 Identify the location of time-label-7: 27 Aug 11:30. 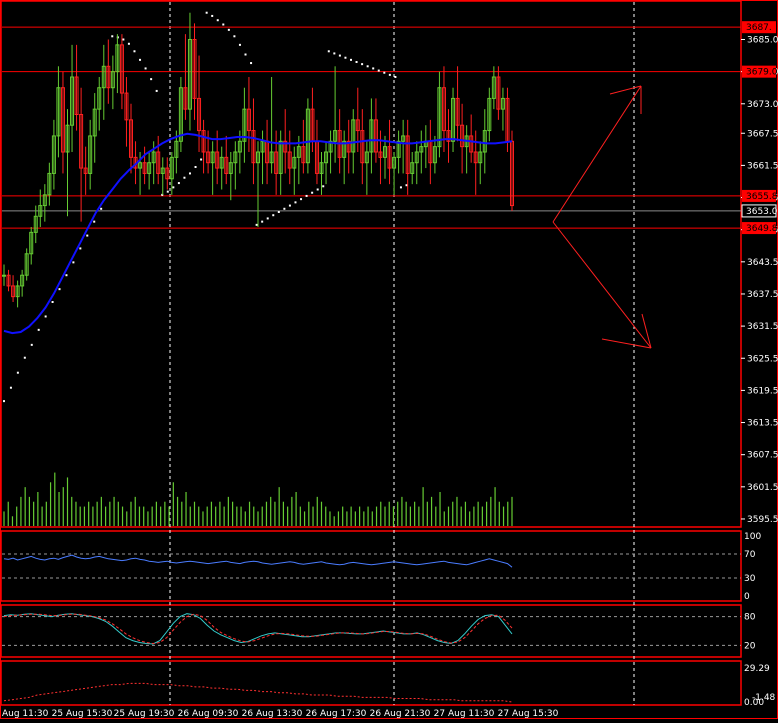
(464, 714).